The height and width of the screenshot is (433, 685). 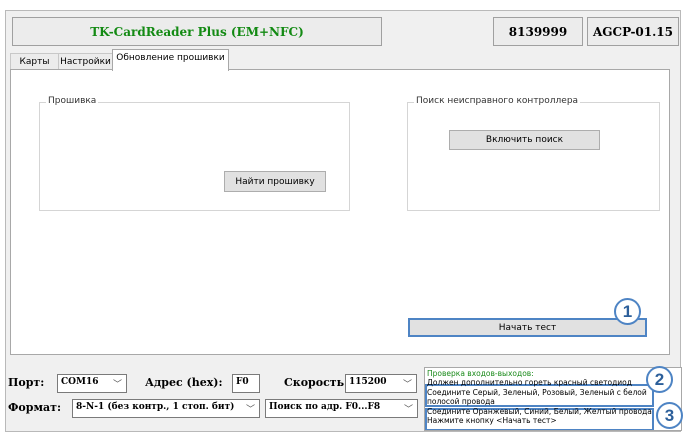 I want to click on app-title: TK-CardReader Plus (EM+NFC), so click(x=197, y=31).